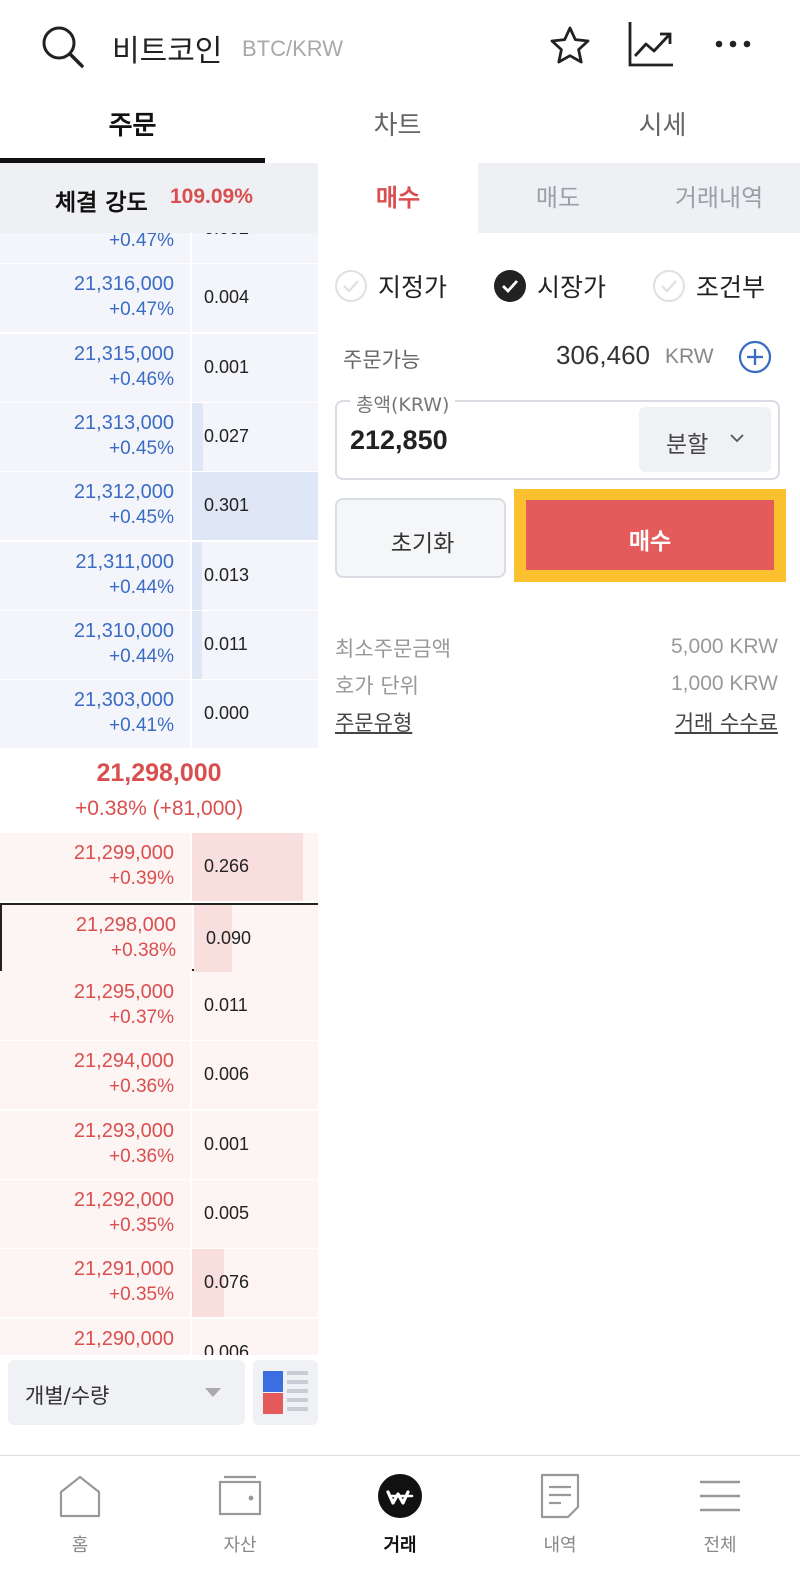 This screenshot has height=1578, width=800. What do you see at coordinates (229, 937) in the screenshot?
I see `bid-volume: 0.090` at bounding box center [229, 937].